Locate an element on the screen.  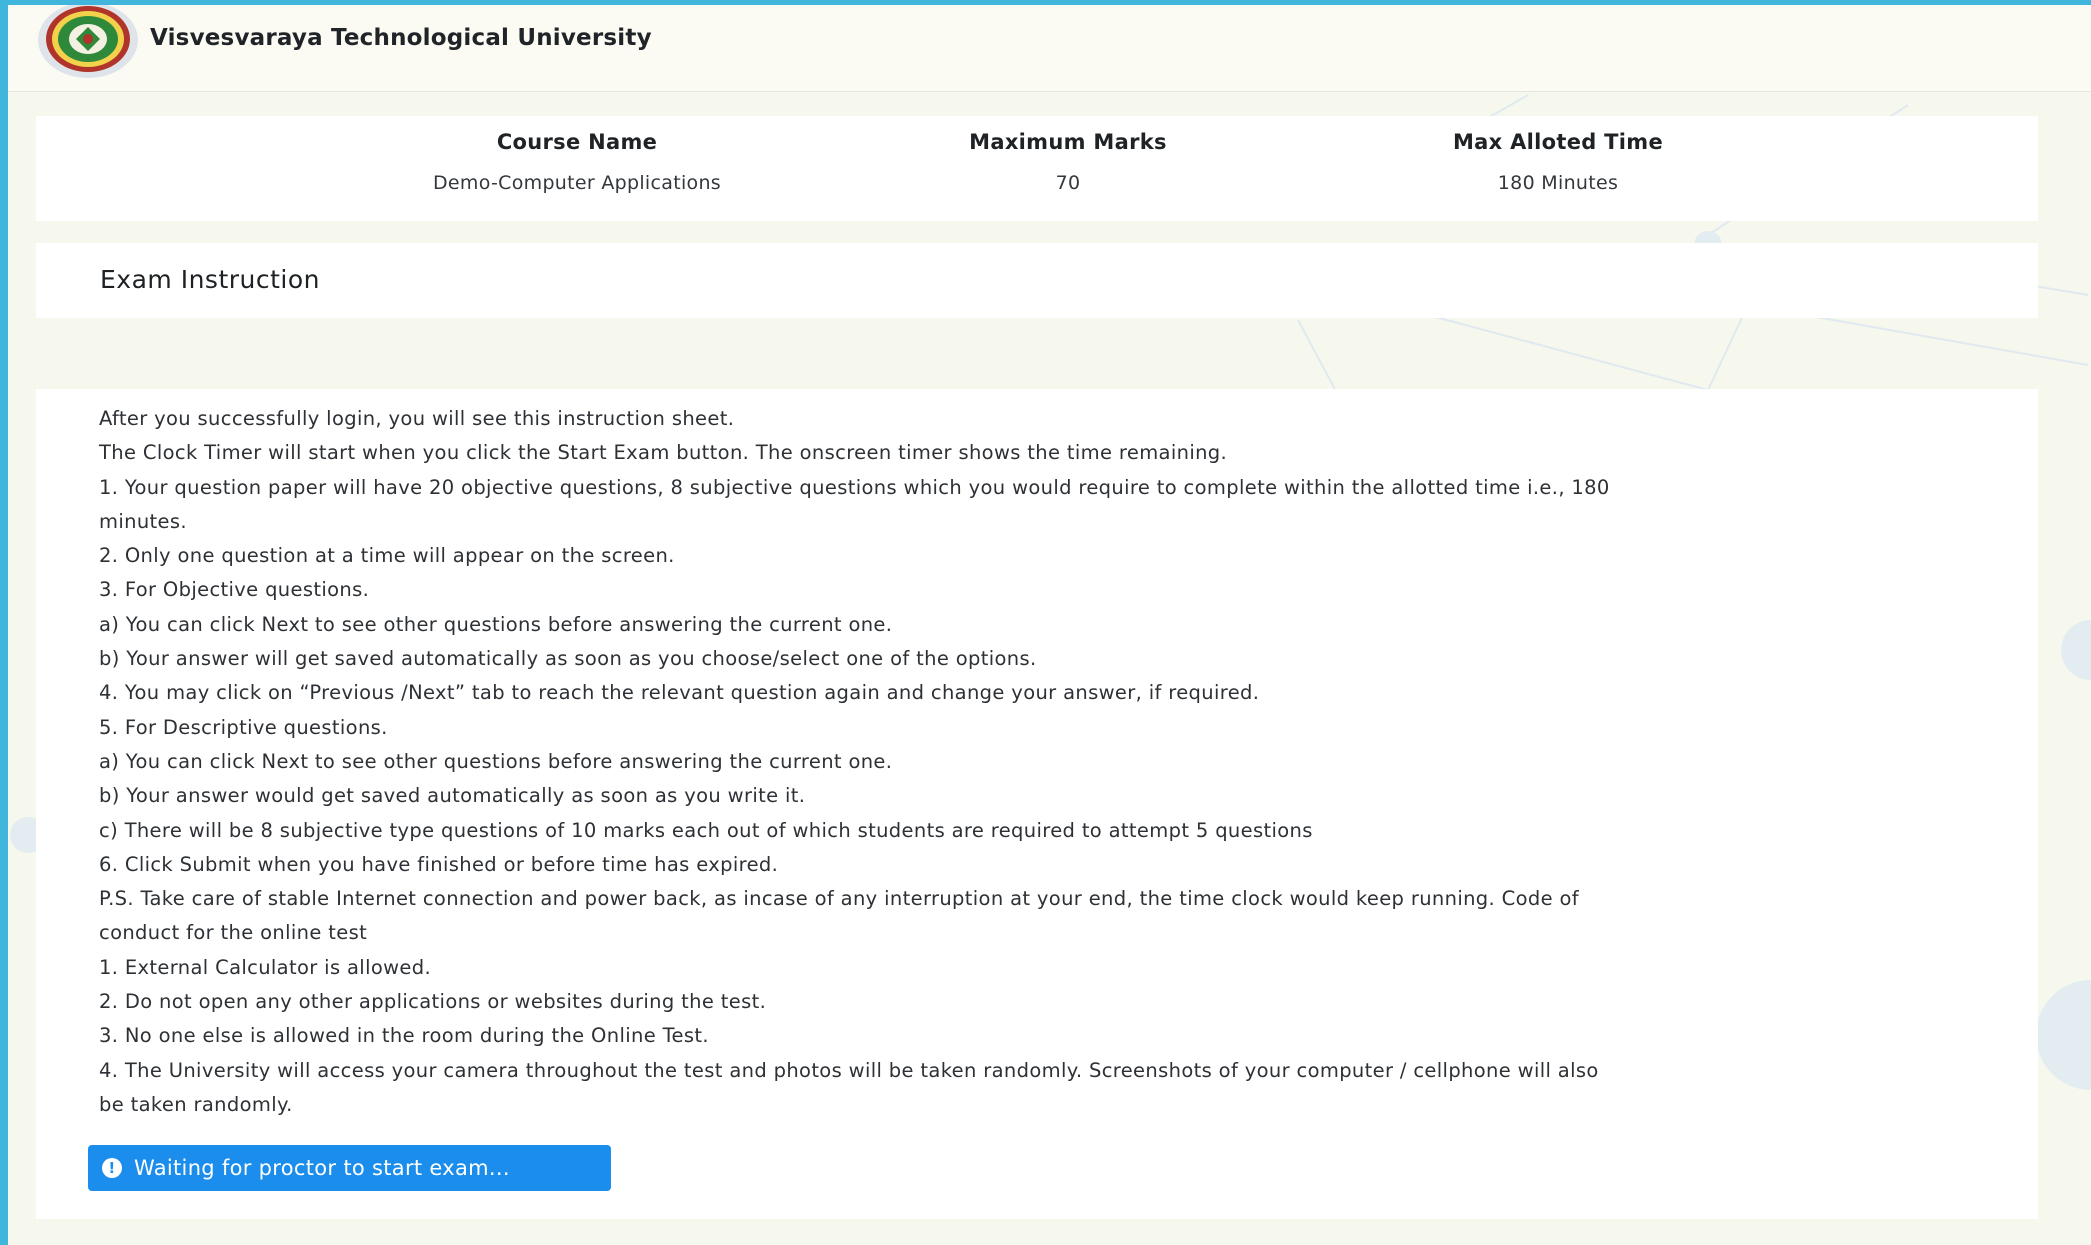
instruction-title: Exam Instruction is located at coordinates (210, 279).